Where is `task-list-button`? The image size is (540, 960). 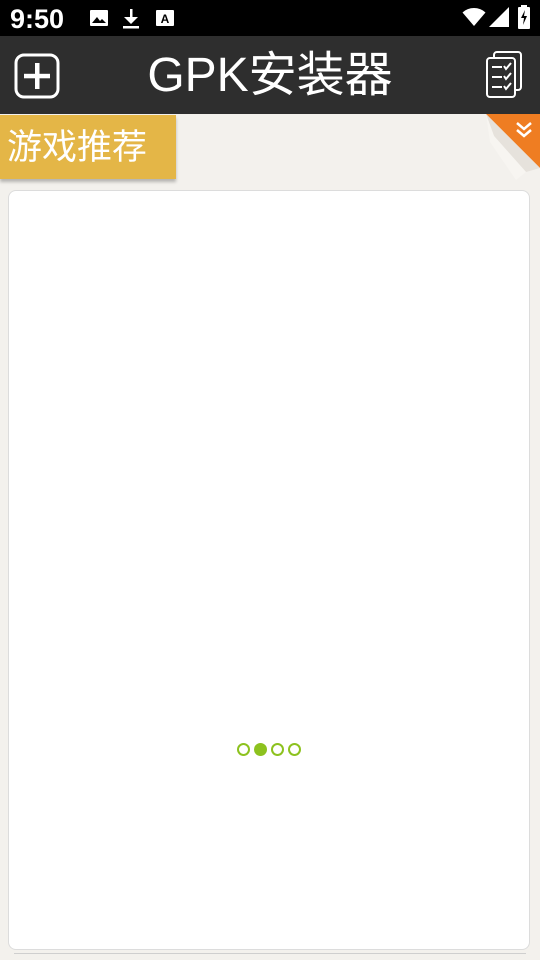 task-list-button is located at coordinates (504, 75).